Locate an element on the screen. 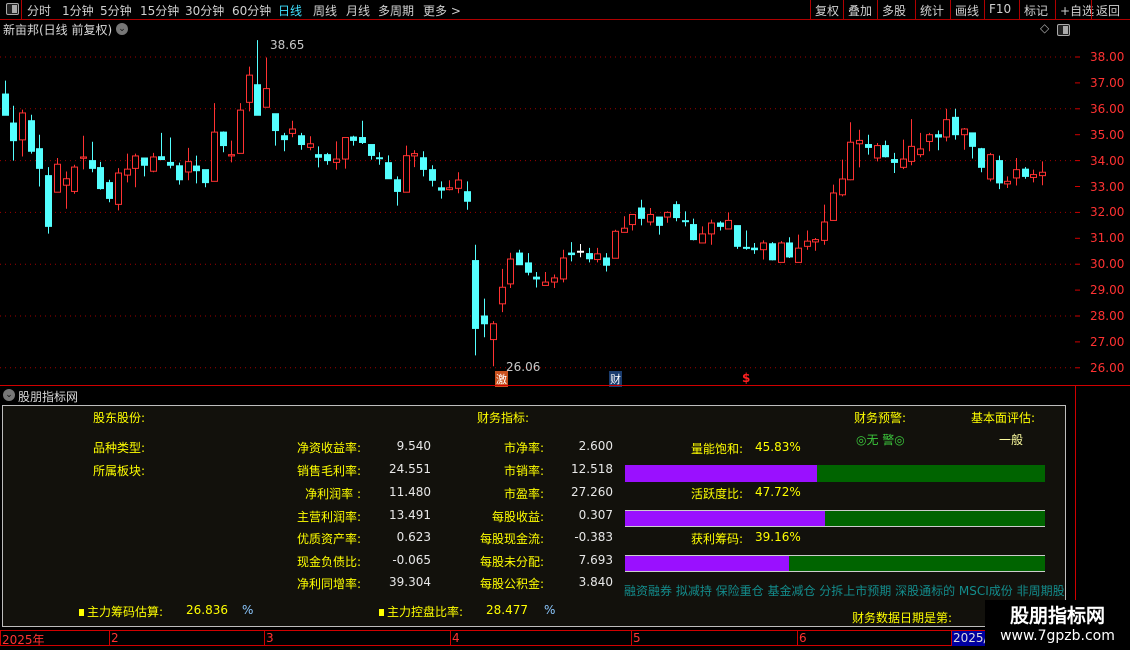  metric-value: 27.260 is located at coordinates (592, 492).